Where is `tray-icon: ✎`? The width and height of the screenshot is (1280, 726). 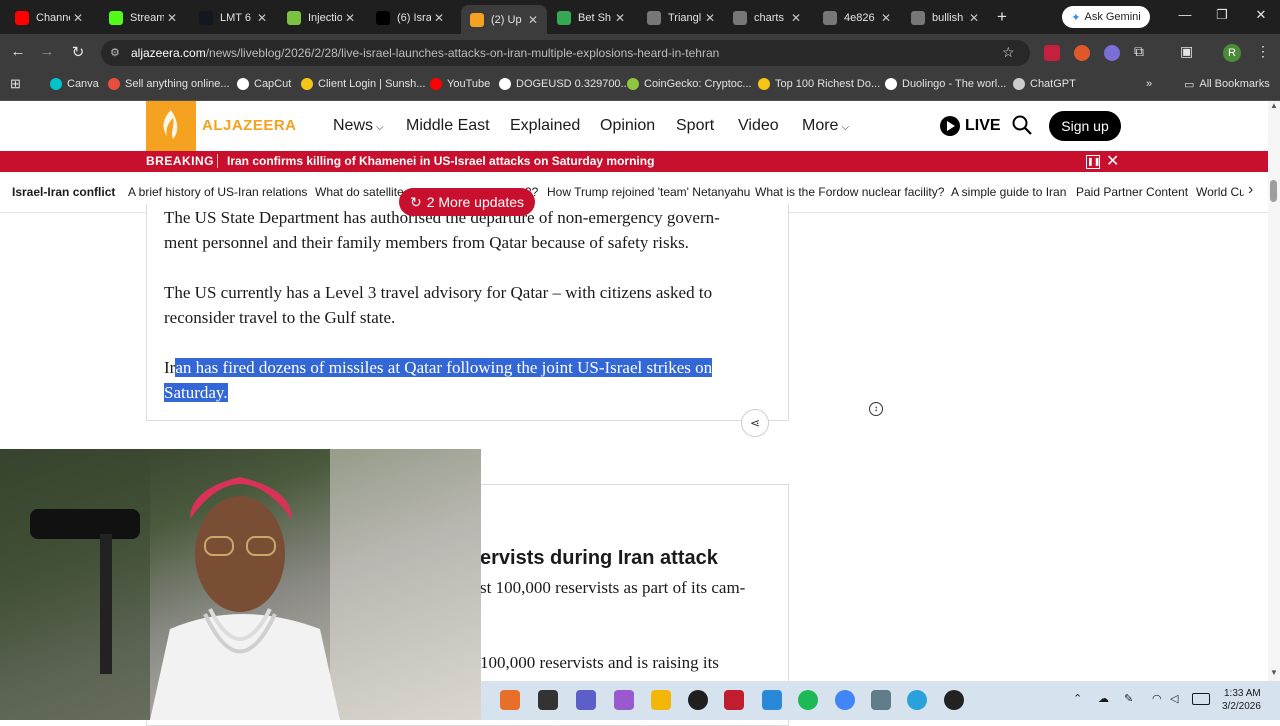
tray-icon: ✎ is located at coordinates (1128, 698).